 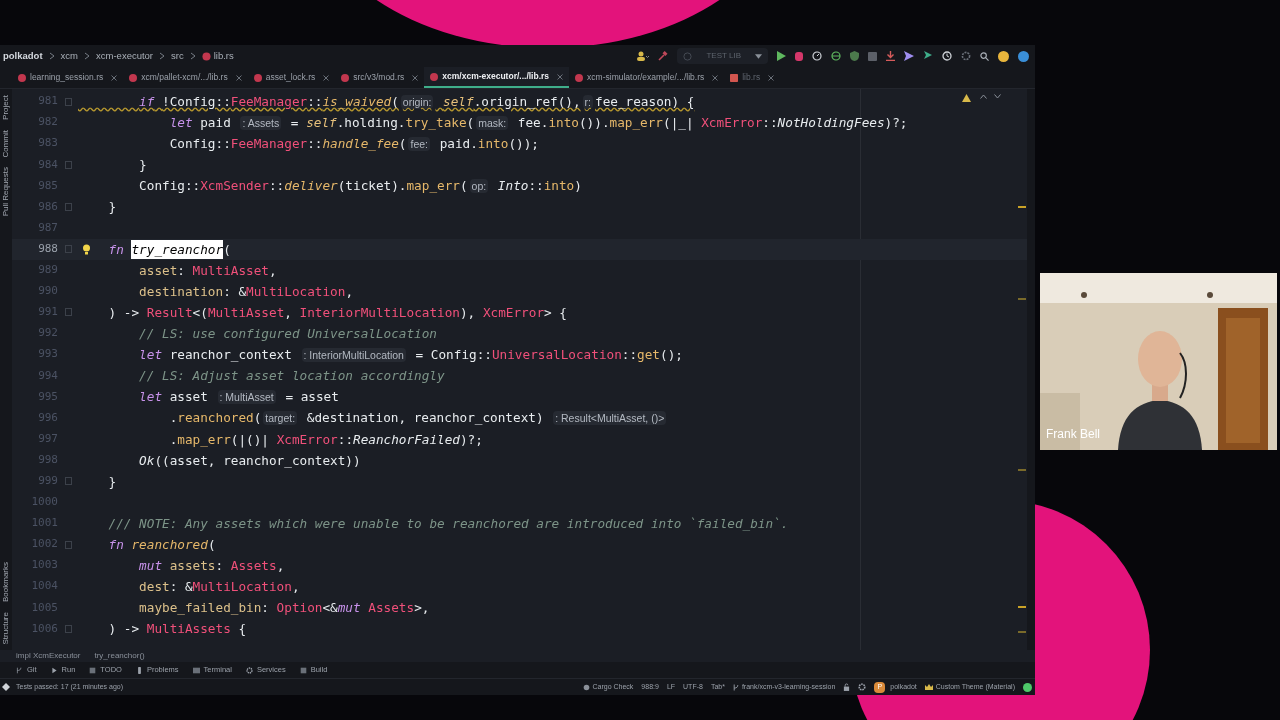 I want to click on code-text: paid., so click(x=458, y=144).